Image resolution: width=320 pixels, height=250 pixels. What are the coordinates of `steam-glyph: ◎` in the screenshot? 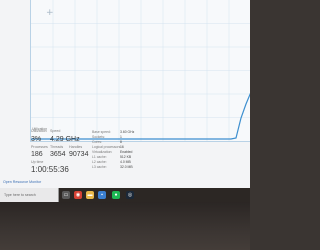 It's located at (130, 194).